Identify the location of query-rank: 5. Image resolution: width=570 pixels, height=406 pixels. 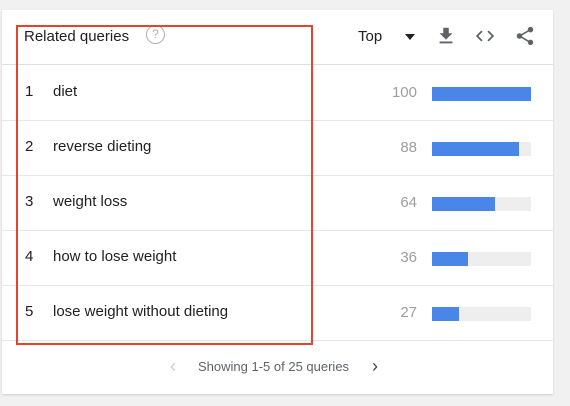
(29, 311).